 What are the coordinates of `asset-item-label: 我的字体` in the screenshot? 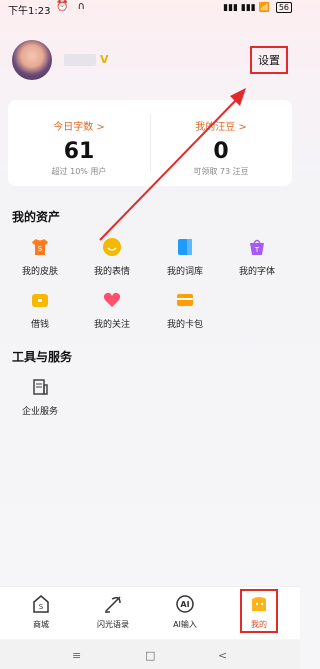 It's located at (256, 272).